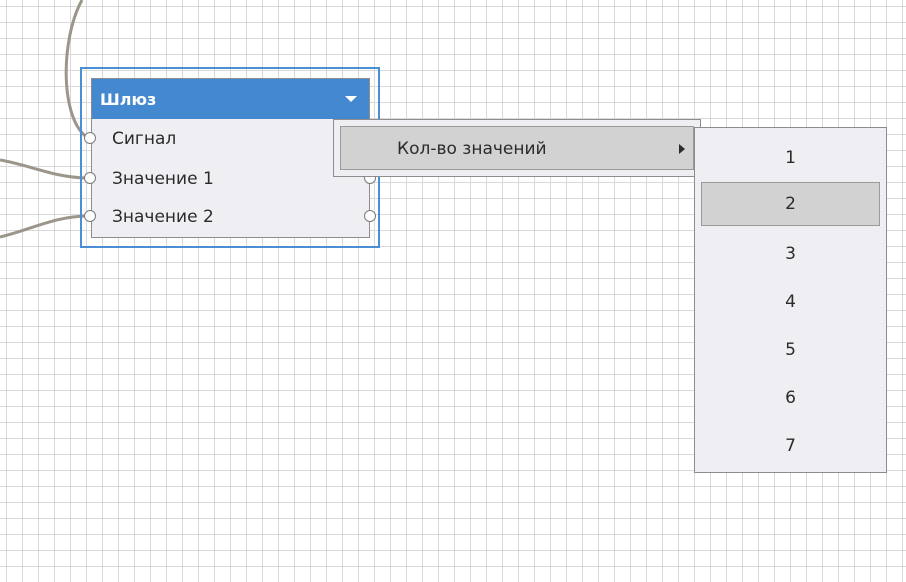  What do you see at coordinates (90, 178) in the screenshot?
I see `input-port-value-1-icon` at bounding box center [90, 178].